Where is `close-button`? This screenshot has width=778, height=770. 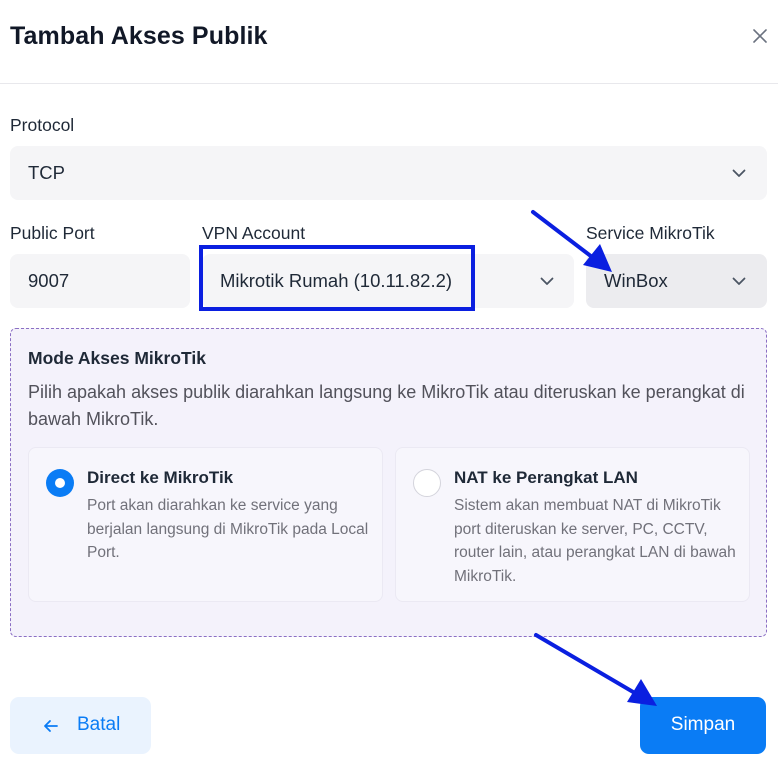
close-button is located at coordinates (760, 36).